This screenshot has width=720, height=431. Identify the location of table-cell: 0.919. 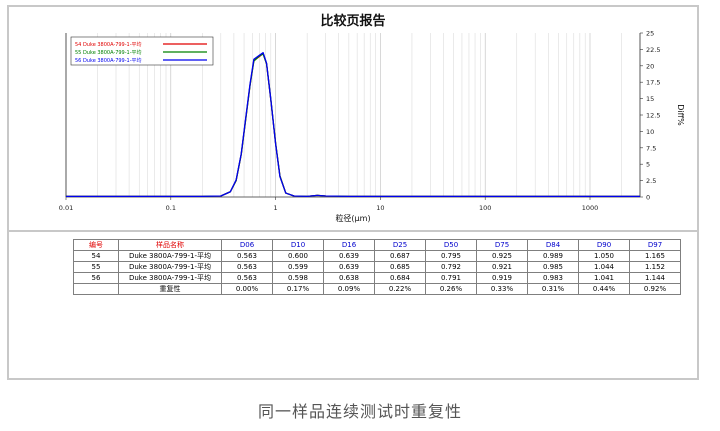
(502, 278).